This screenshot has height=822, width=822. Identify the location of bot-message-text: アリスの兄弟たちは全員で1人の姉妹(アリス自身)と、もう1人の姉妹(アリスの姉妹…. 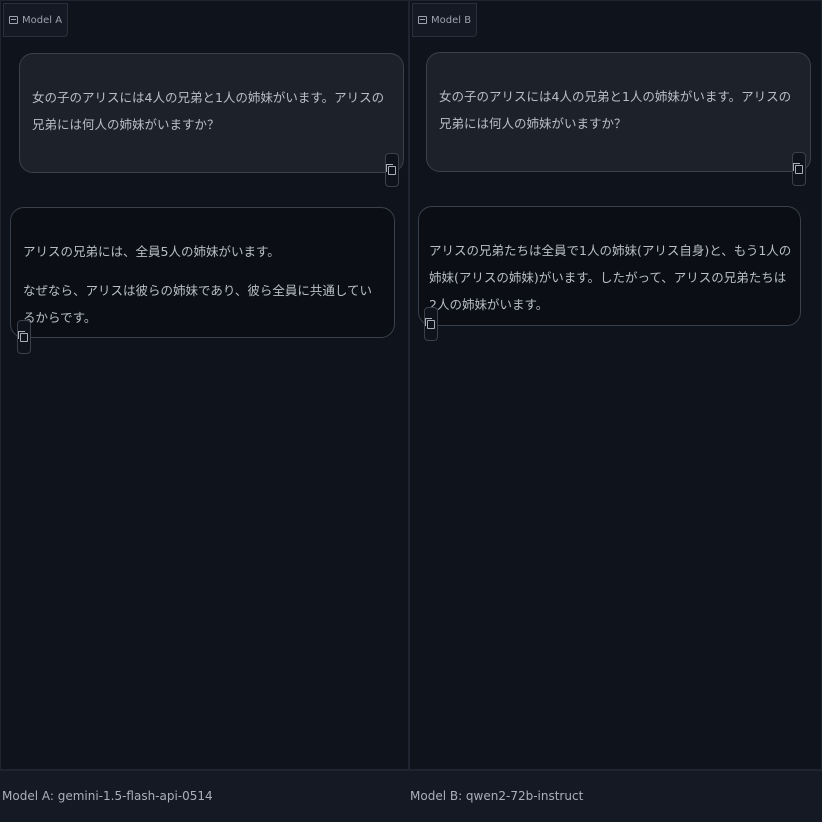
(610, 277).